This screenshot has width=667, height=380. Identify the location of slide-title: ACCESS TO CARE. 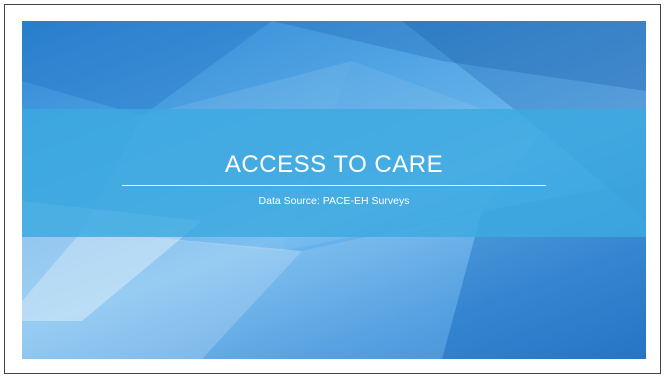
(334, 164).